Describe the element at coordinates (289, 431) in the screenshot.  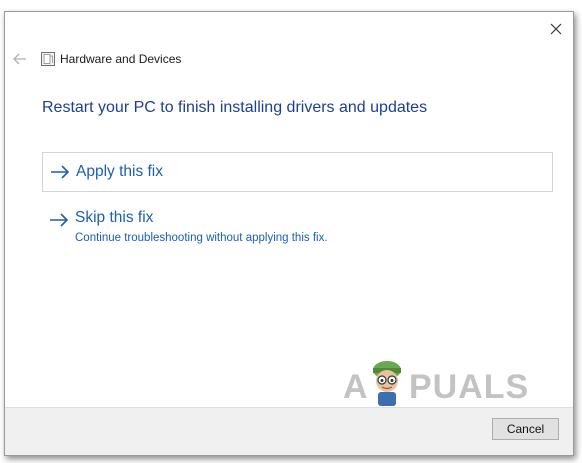
I see `dialog-footer: Cancel` at that location.